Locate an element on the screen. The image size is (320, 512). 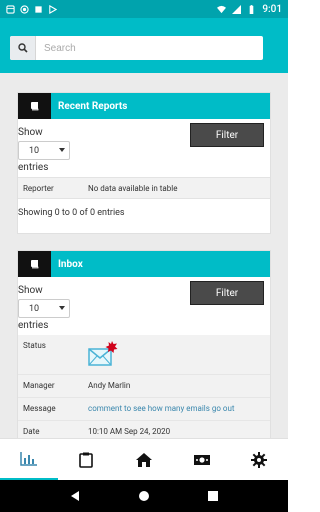
gear-icon is located at coordinates (259, 459).